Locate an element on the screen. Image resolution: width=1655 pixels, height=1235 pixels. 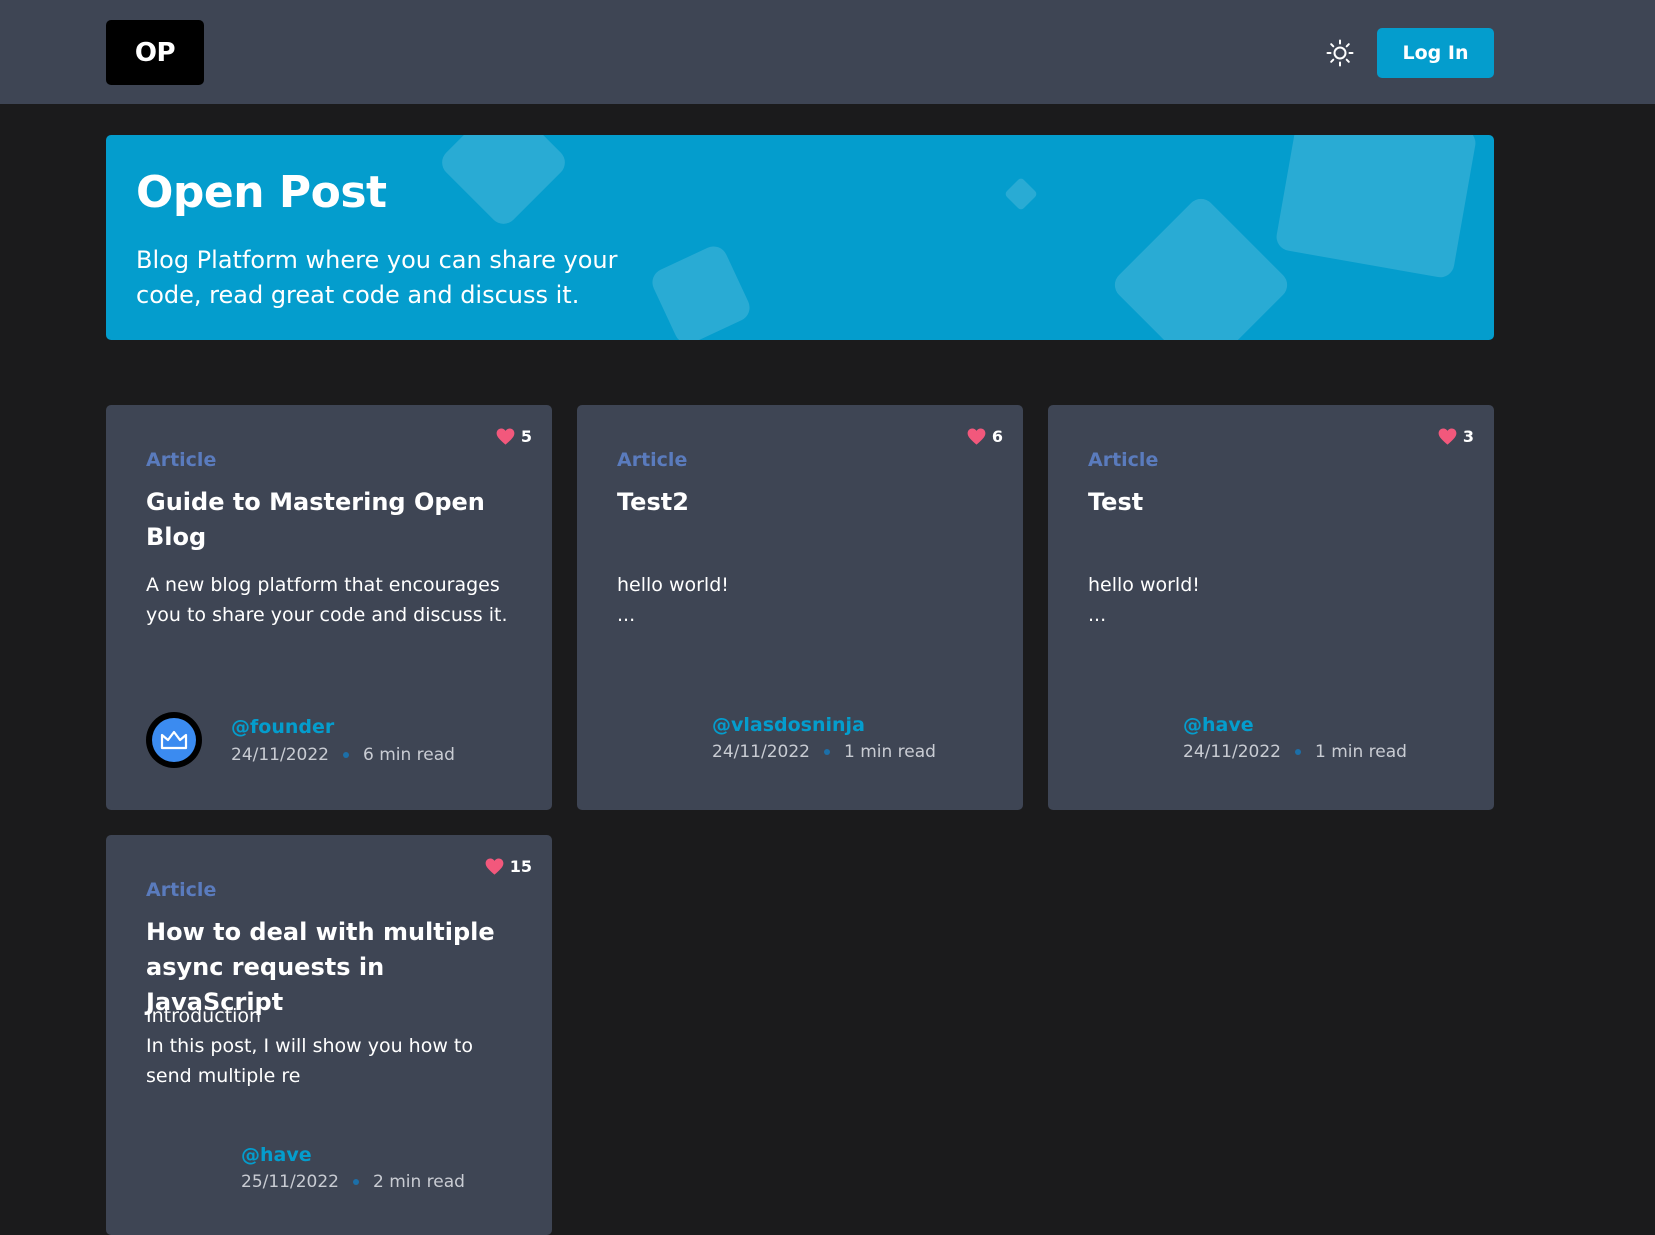
post-meta: 24/11/2022 6 min read is located at coordinates (343, 755).